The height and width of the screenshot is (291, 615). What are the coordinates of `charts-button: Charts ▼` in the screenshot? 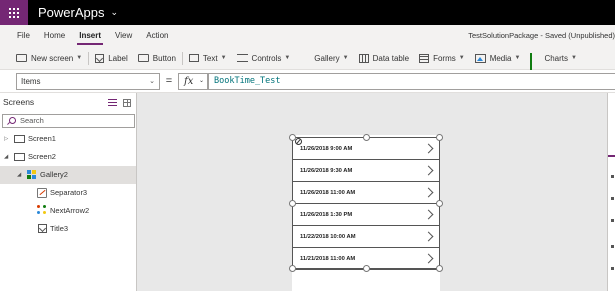 It's located at (553, 60).